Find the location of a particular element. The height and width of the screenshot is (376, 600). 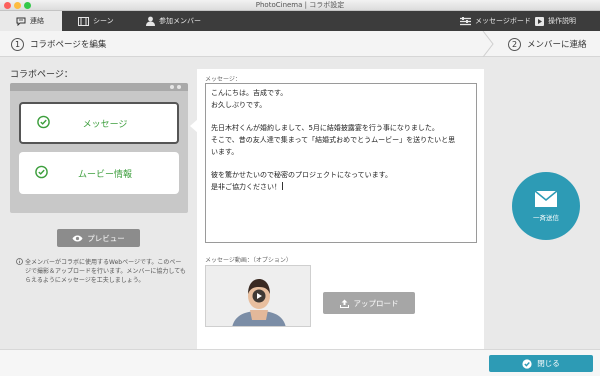

message-line: 彼を驚かせたいので秘密のプロジェクトになっています。 is located at coordinates (301, 174).